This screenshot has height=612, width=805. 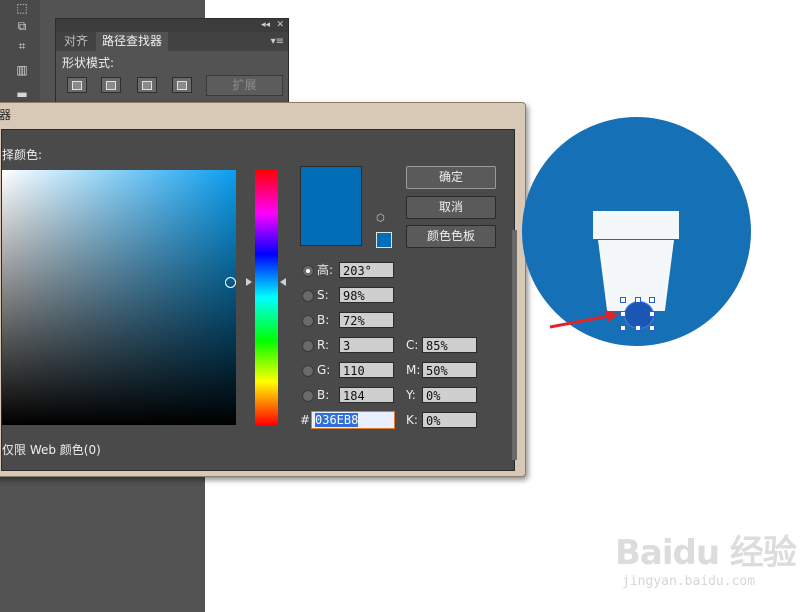 What do you see at coordinates (323, 295) in the screenshot?
I see `saturation-label: S:` at bounding box center [323, 295].